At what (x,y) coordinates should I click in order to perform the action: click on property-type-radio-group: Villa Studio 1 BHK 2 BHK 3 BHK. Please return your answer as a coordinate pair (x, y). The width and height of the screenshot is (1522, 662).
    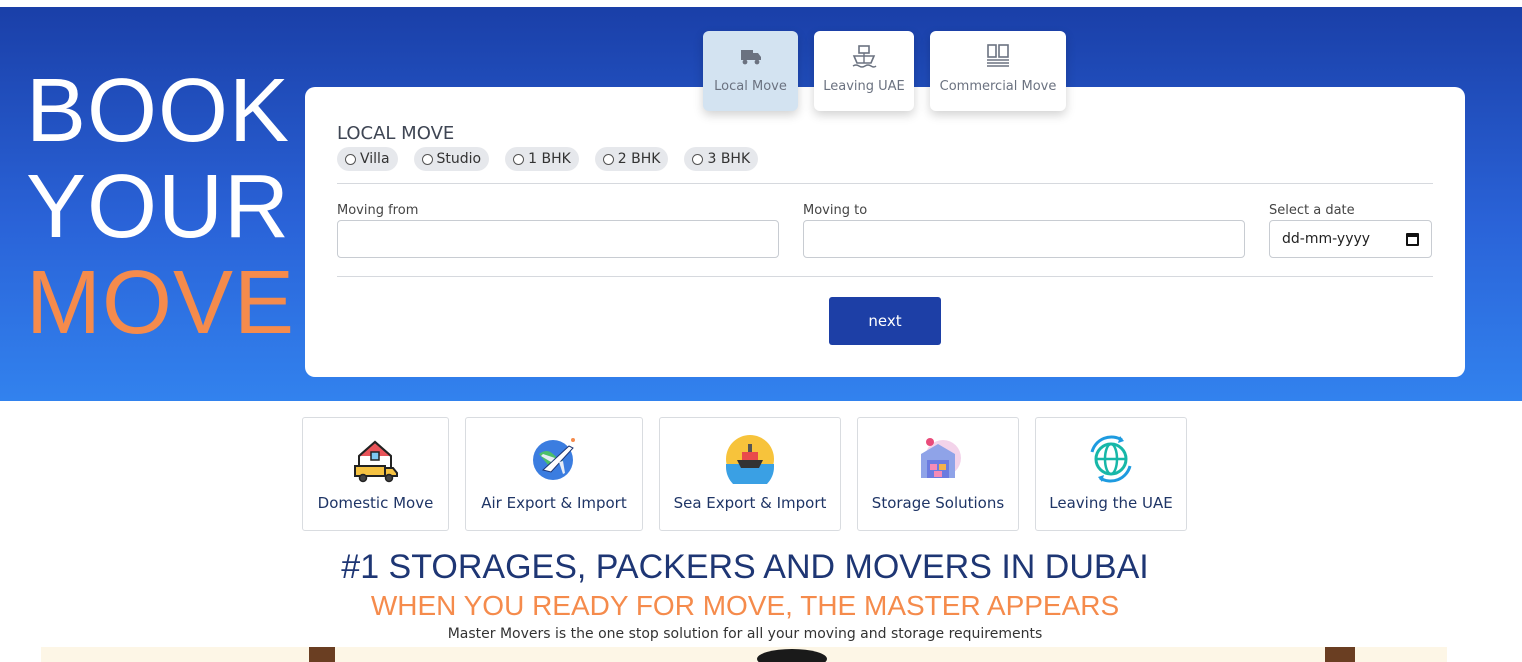
    Looking at the image, I should click on (548, 159).